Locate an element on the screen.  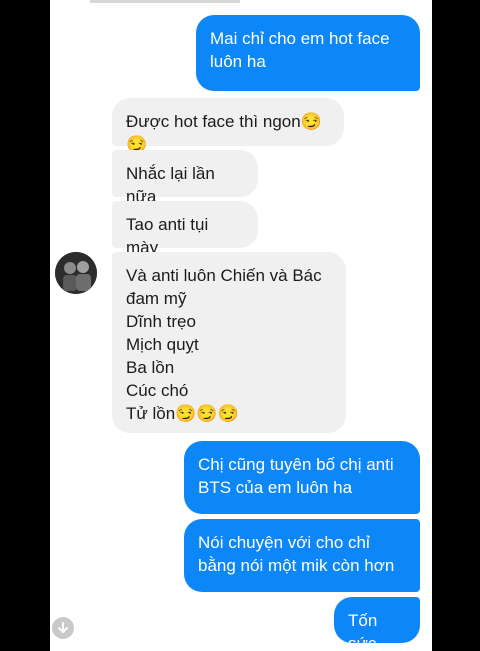
message-outgoing-4: Tốn sức is located at coordinates (377, 624).